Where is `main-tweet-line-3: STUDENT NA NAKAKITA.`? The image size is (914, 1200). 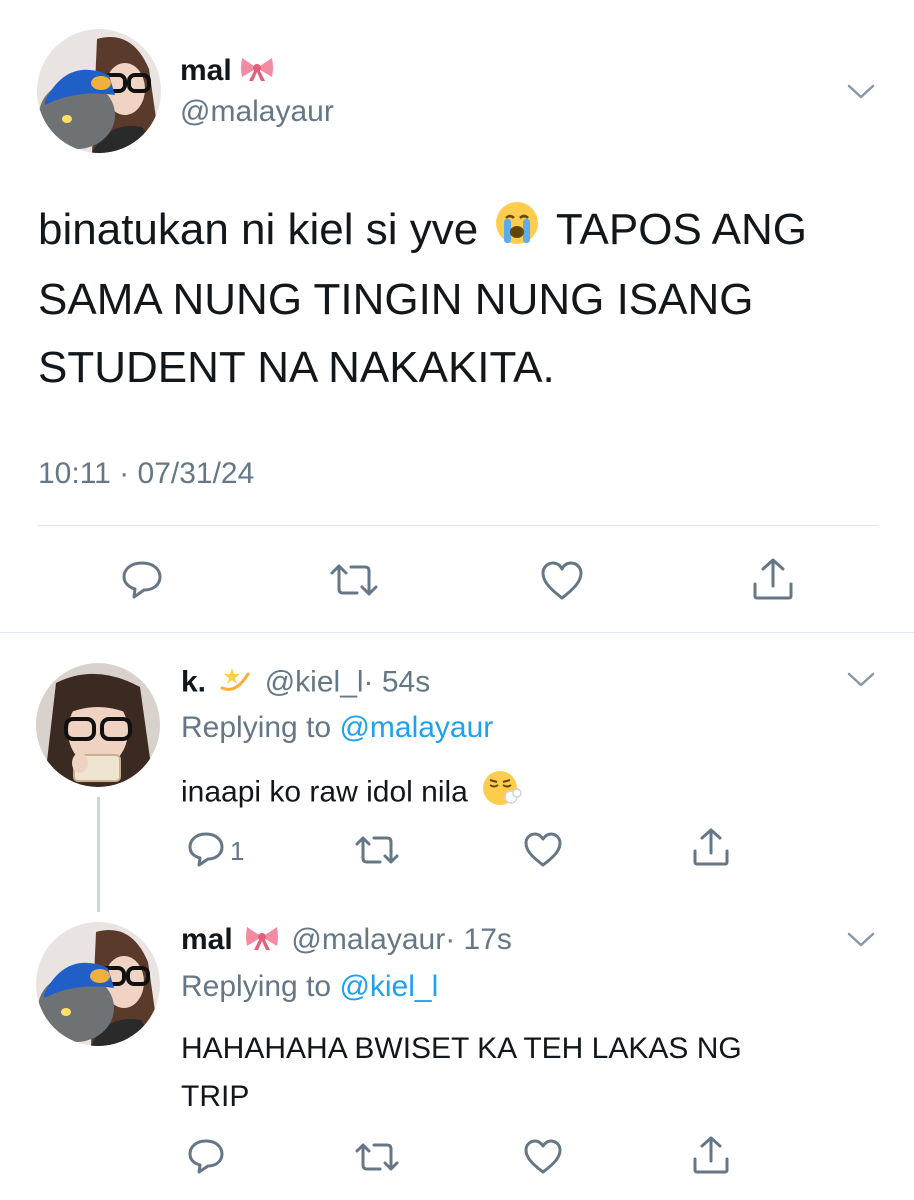 main-tweet-line-3: STUDENT NA NAKAKITA. is located at coordinates (296, 368).